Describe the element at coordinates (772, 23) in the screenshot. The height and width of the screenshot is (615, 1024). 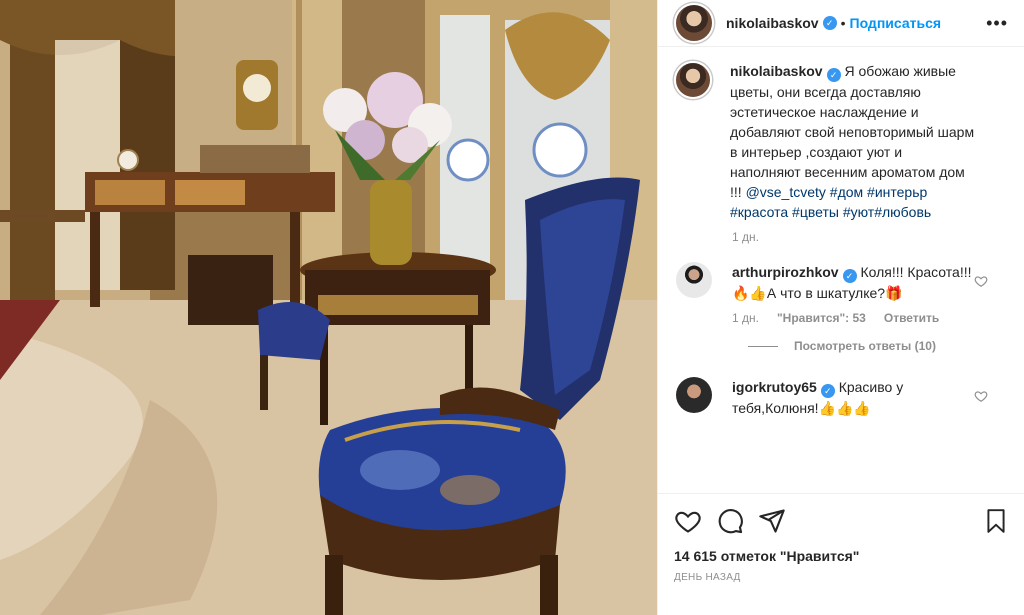
I see `author-username: nikolaibaskov` at that location.